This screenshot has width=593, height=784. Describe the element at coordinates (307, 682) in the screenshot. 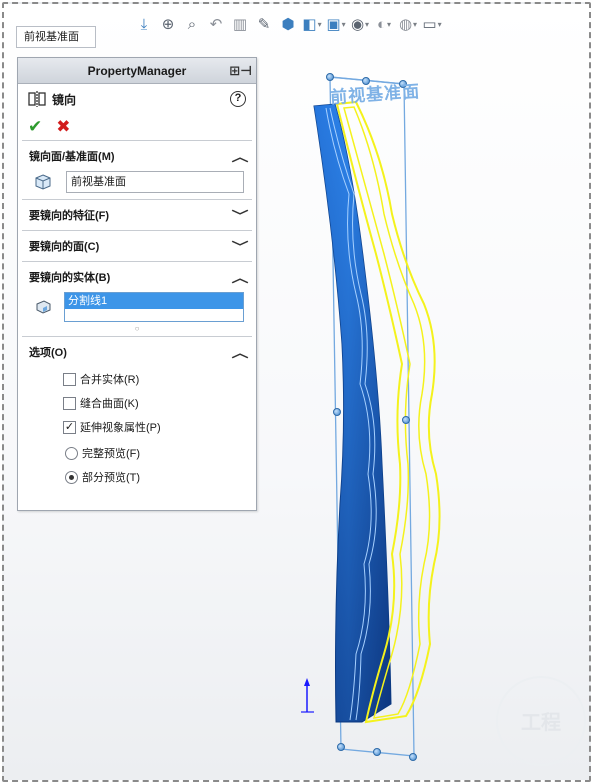

I see `triad-y-arrow` at that location.